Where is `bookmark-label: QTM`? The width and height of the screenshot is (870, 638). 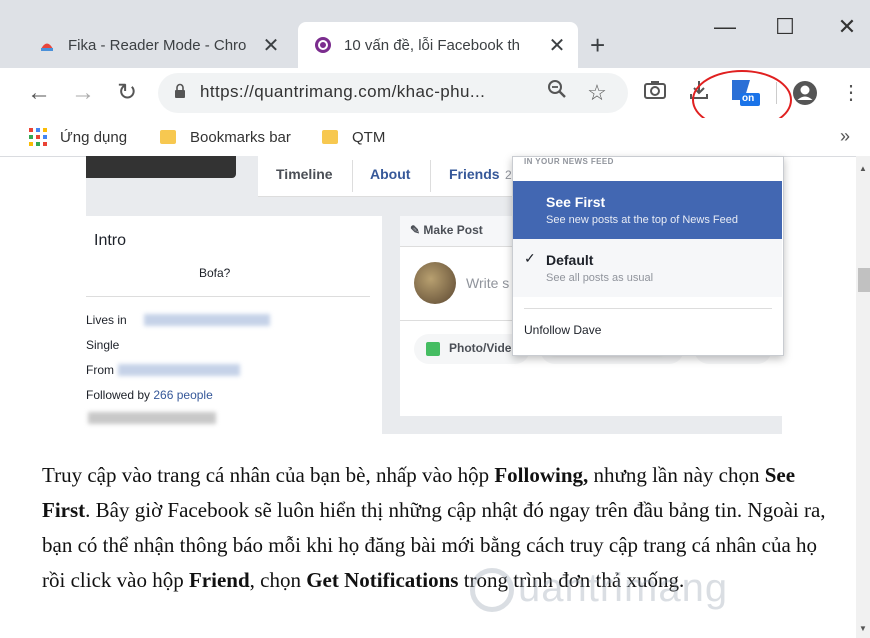
bookmark-label: QTM is located at coordinates (369, 137).